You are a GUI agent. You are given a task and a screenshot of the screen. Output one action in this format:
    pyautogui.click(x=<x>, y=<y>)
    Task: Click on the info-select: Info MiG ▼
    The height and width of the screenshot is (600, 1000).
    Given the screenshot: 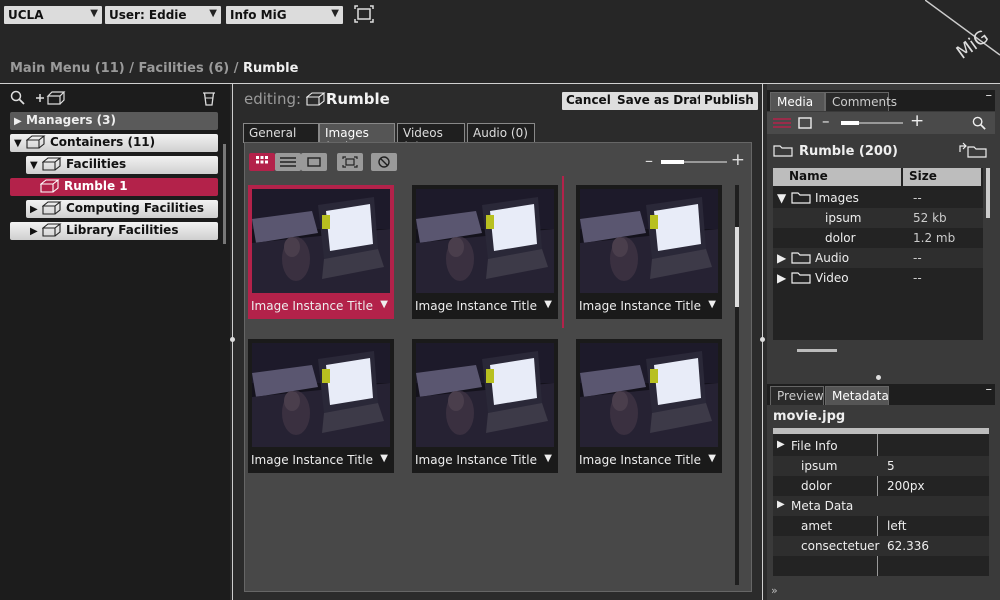 What is the action you would take?
    pyautogui.click(x=284, y=15)
    